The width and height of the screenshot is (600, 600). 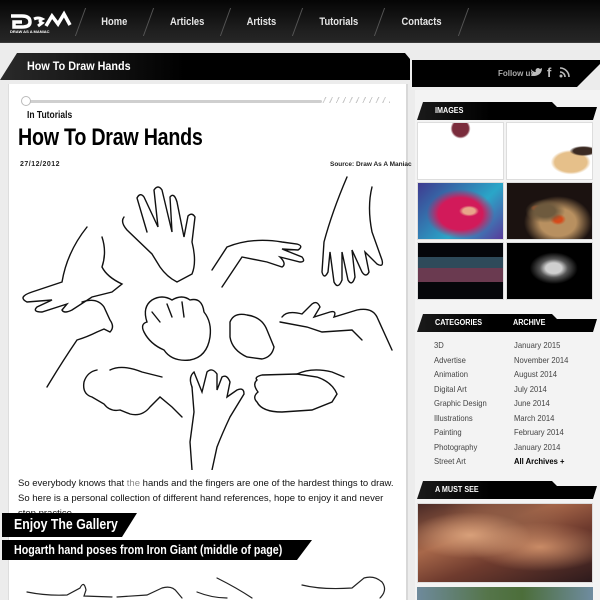 I want to click on page-title: How To Draw Hands, so click(x=79, y=66).